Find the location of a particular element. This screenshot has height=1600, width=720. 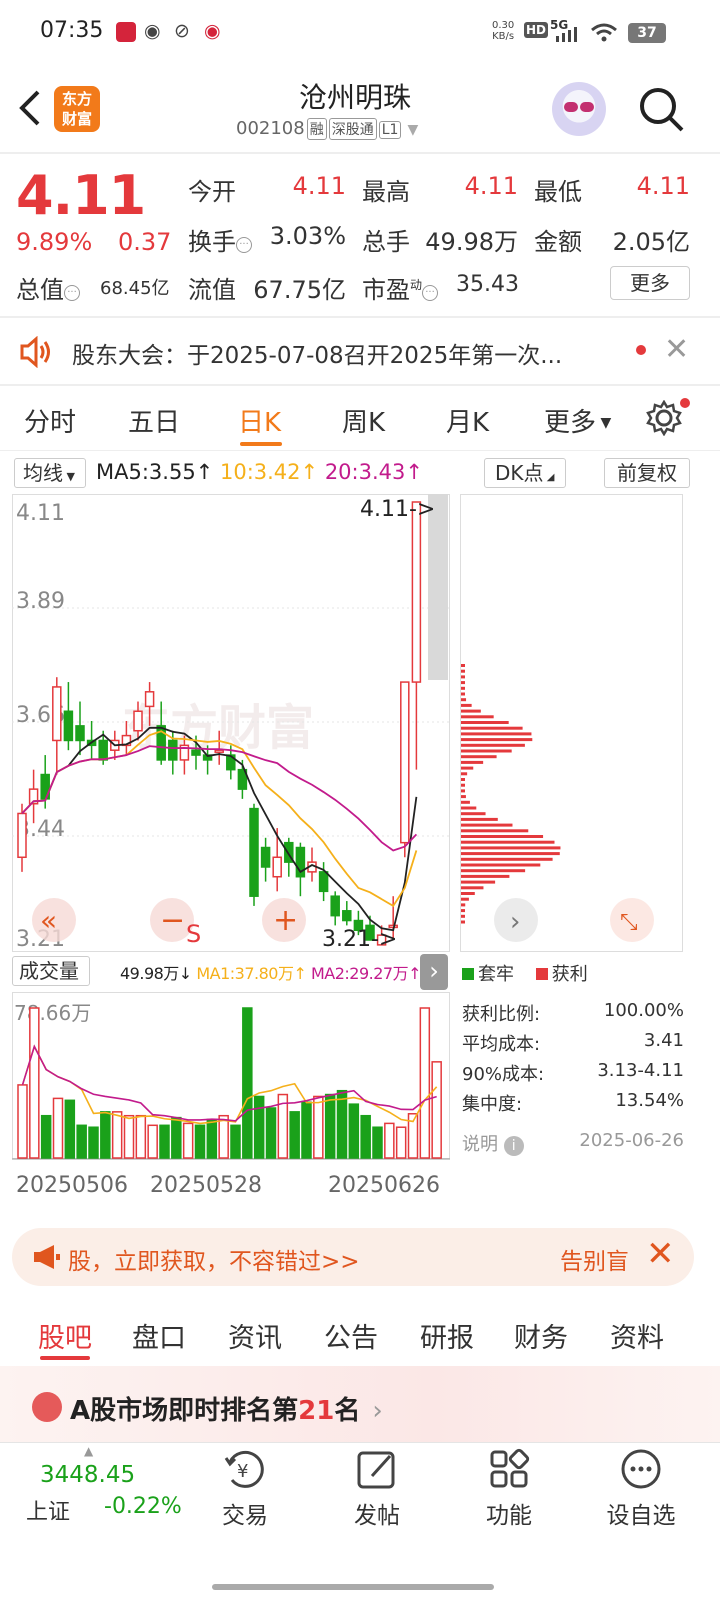

search-icon is located at coordinates (661, 109).